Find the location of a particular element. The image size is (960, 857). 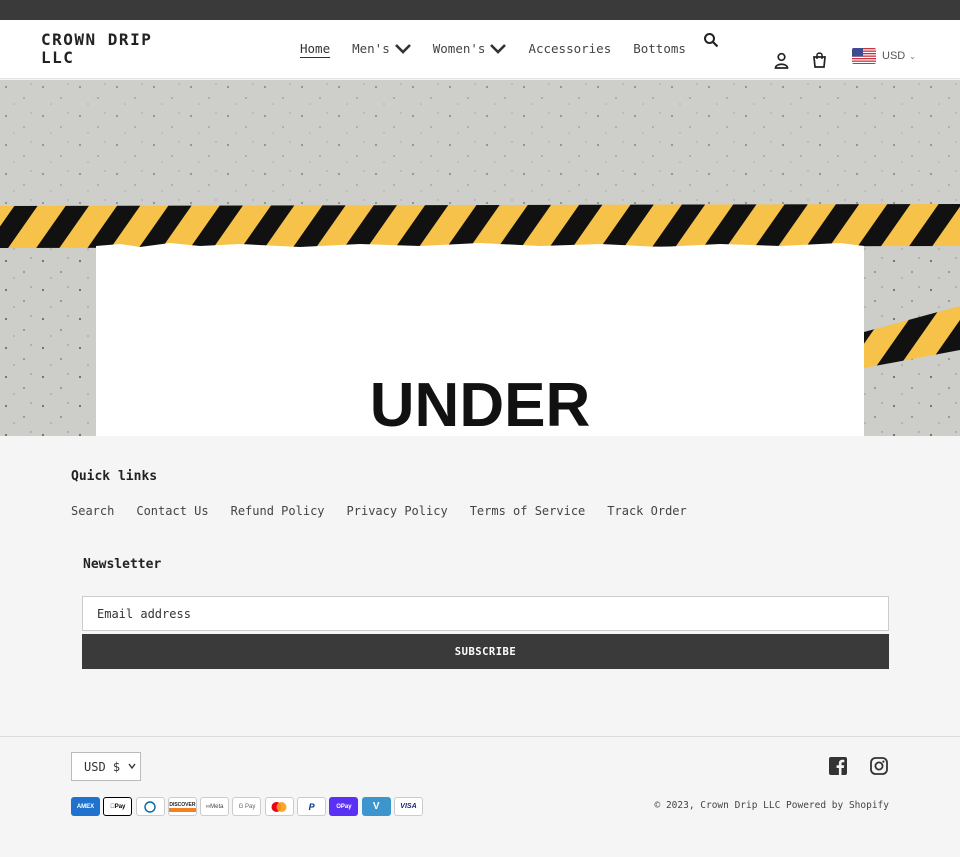

main-nav: Home Men's Women's Accessories Bottoms is located at coordinates (504, 48).